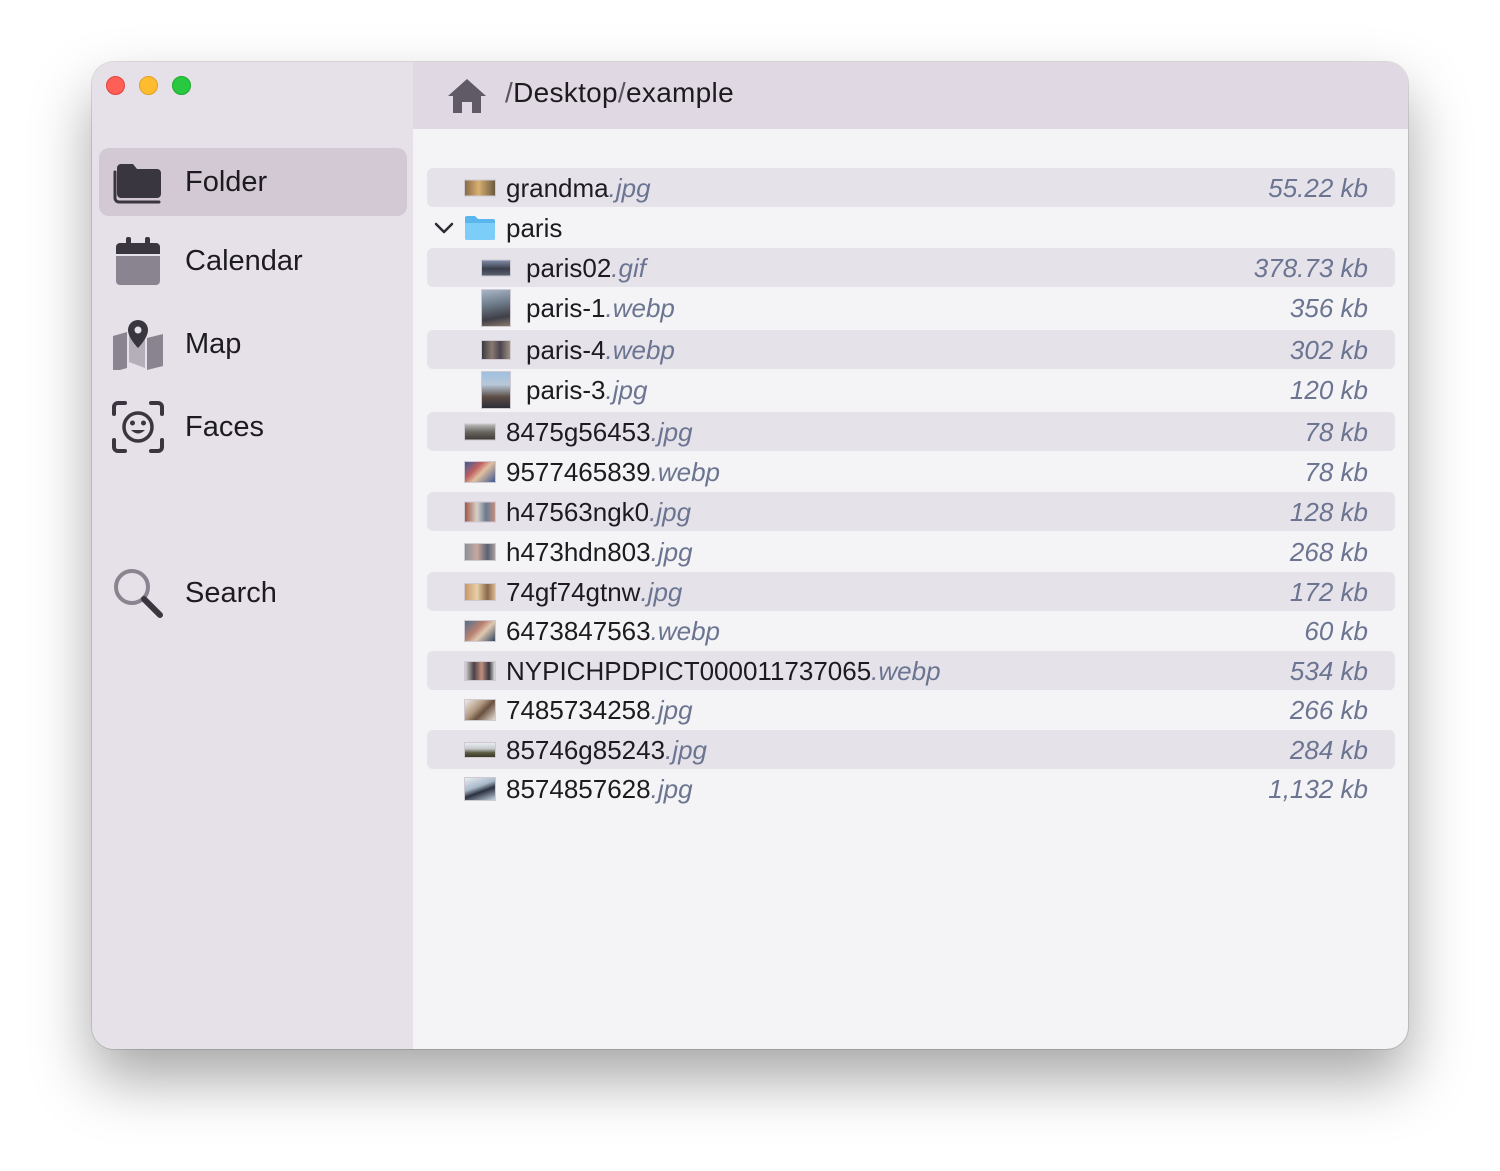 This screenshot has width=1500, height=1171. Describe the element at coordinates (599, 789) in the screenshot. I see `file-name: 8574857628.jpg` at that location.